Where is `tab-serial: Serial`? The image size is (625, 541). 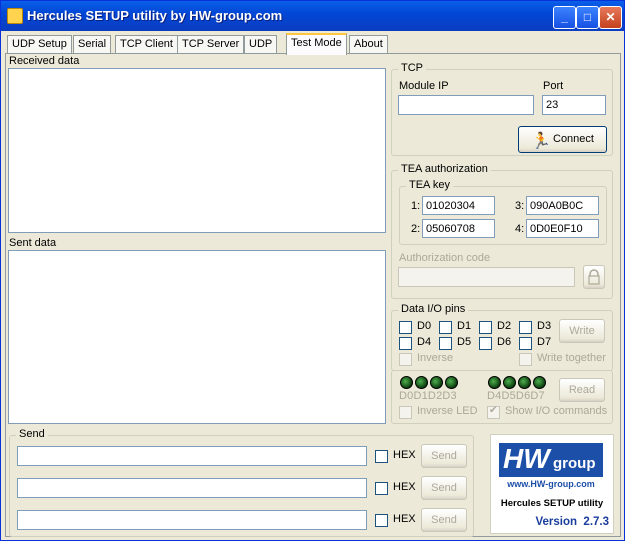
tab-serial: Serial is located at coordinates (92, 44).